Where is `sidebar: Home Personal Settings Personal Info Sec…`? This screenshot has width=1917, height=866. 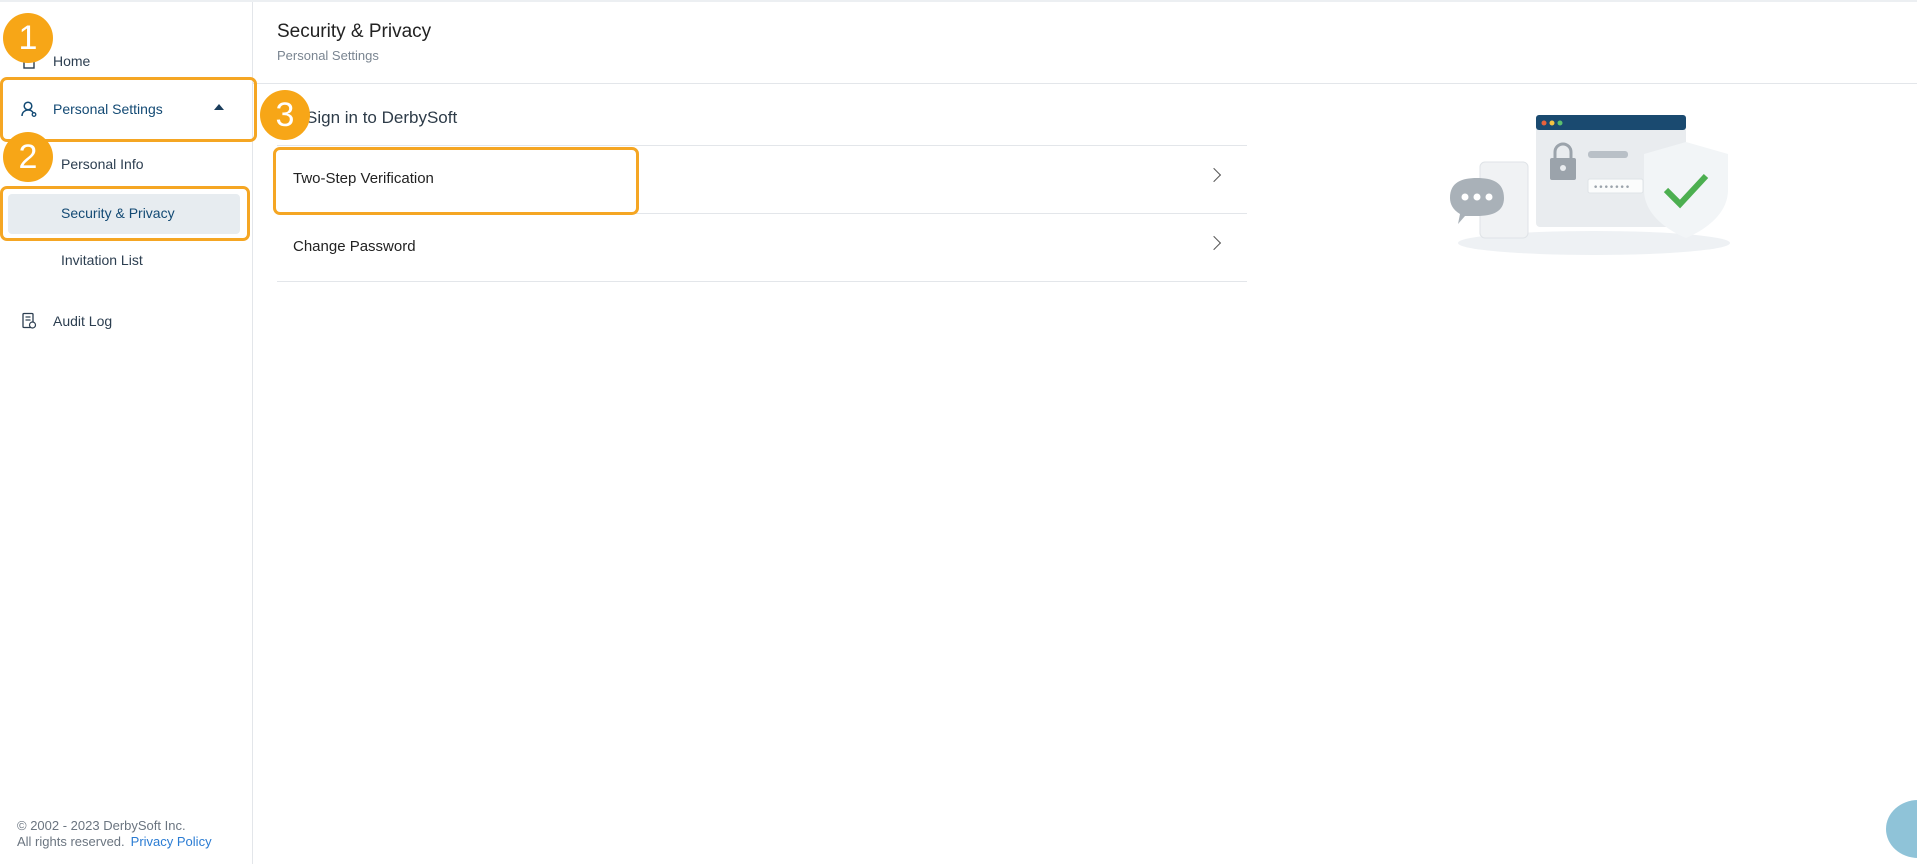
sidebar: Home Personal Settings Personal Info Sec… is located at coordinates (126, 433).